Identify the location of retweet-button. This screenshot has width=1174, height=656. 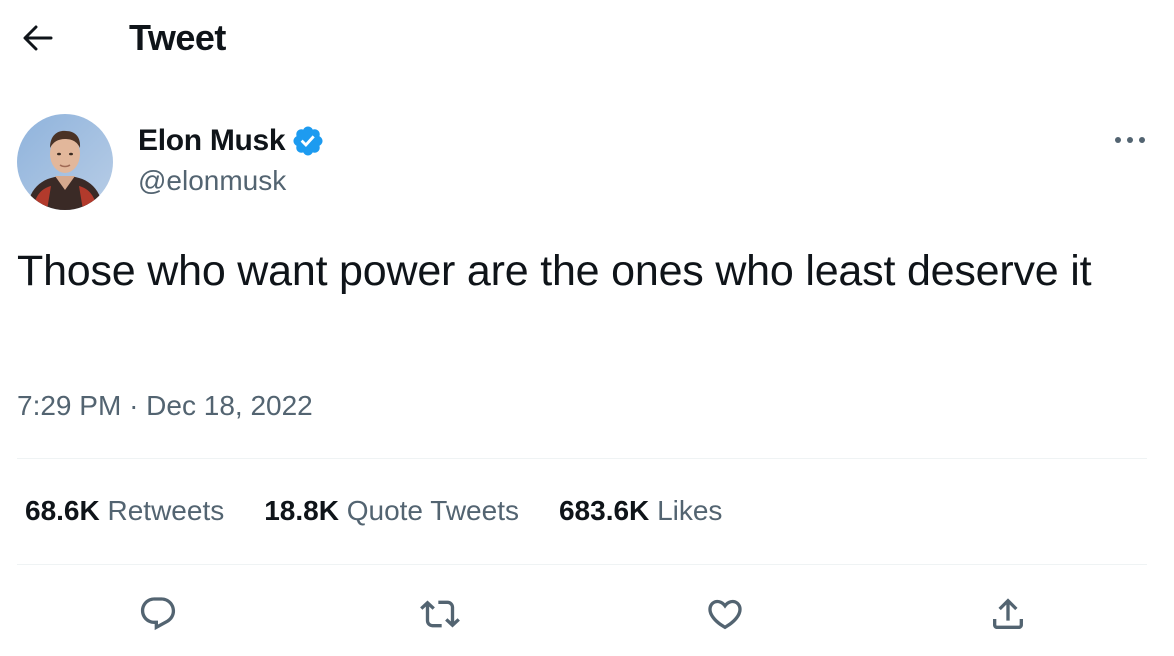
(440, 614).